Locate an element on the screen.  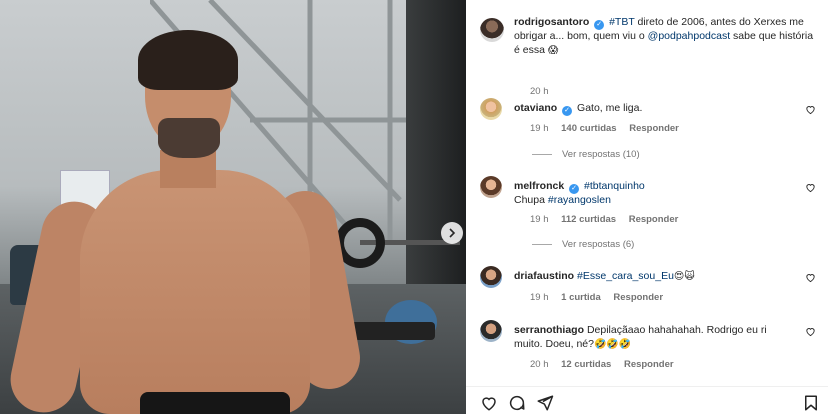
caption-emoji: 😱 is located at coordinates (553, 50).